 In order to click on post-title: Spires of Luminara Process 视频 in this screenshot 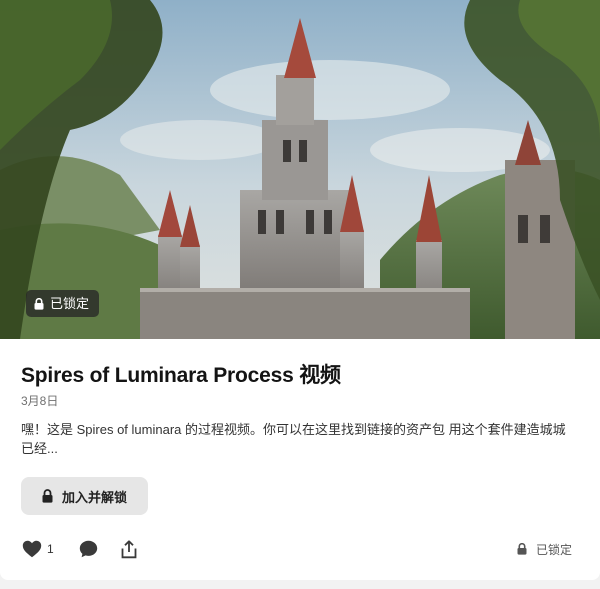, I will do `click(181, 376)`.